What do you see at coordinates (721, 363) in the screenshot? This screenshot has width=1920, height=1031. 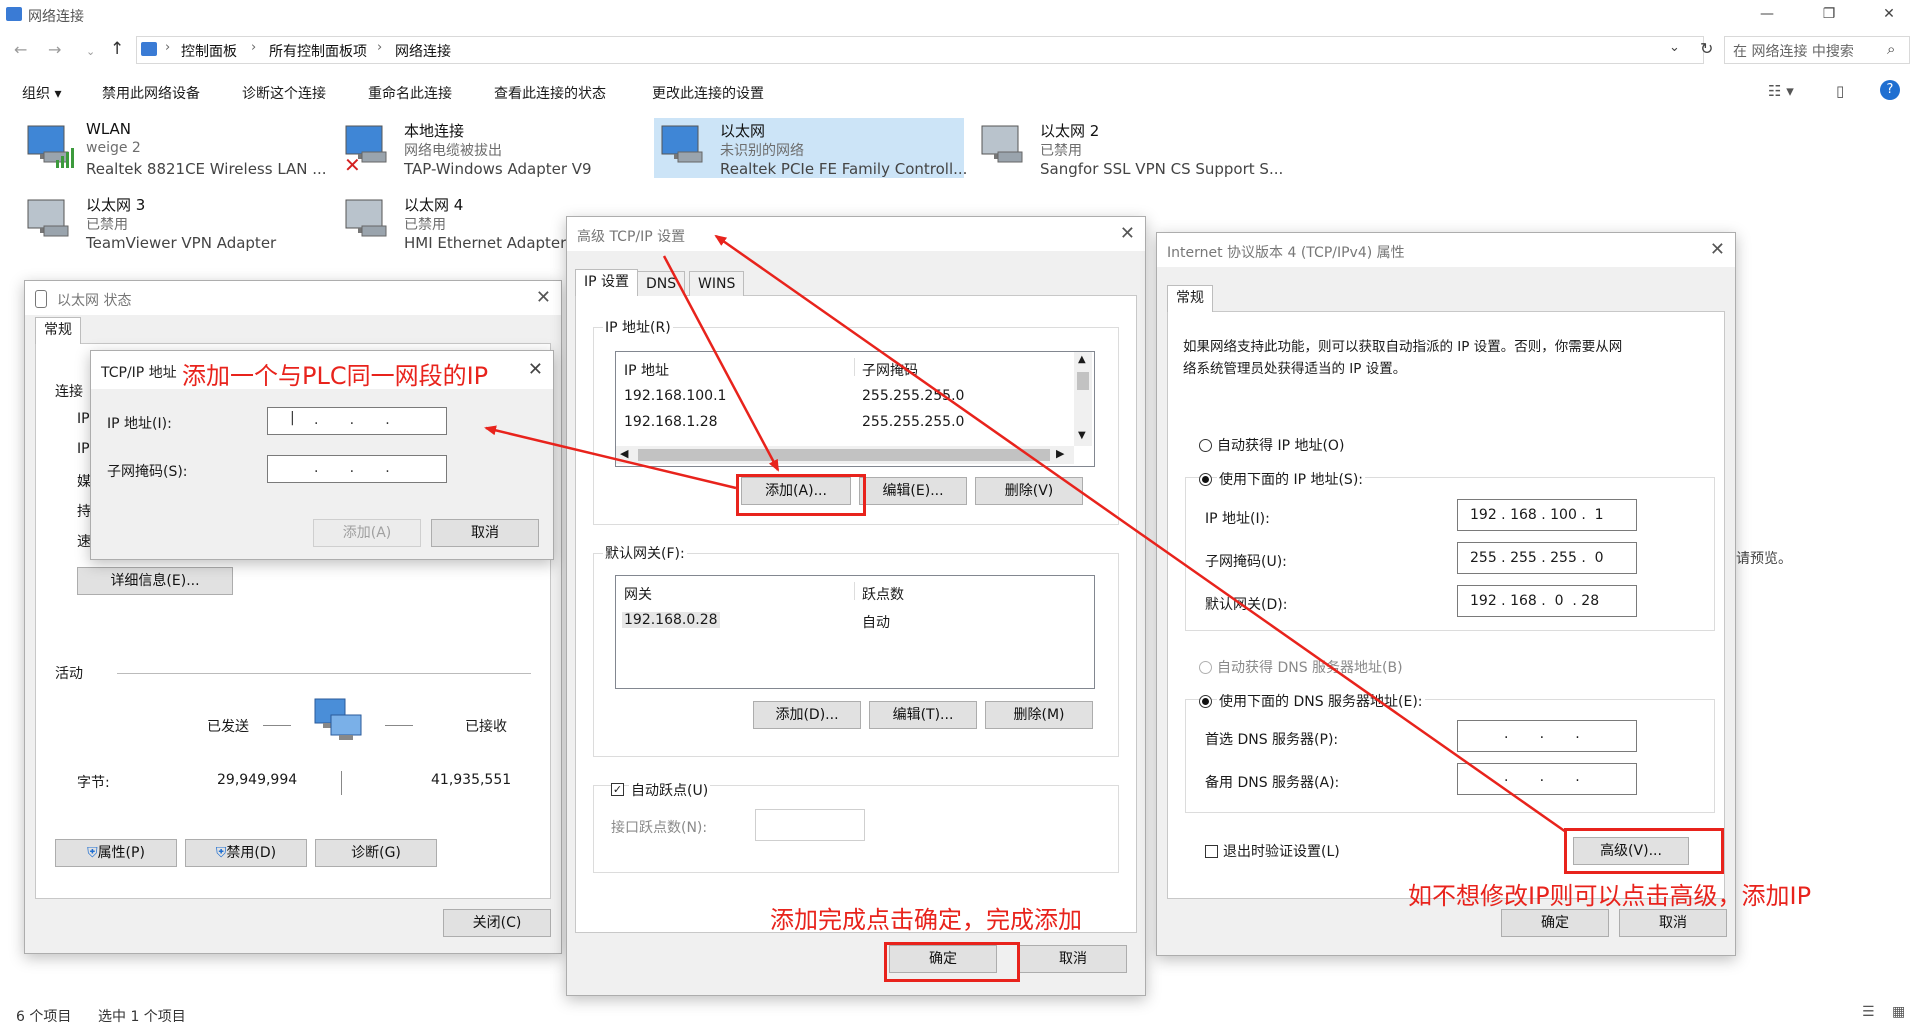 I see `arrow-to-add-button` at bounding box center [721, 363].